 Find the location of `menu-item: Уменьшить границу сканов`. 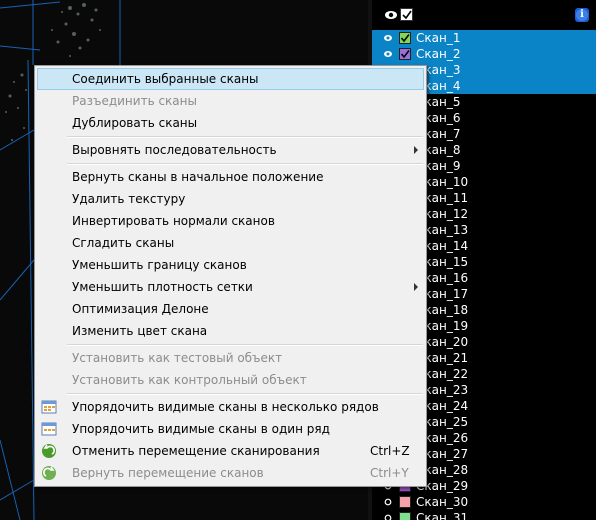

menu-item: Уменьшить границу сканов is located at coordinates (230, 265).